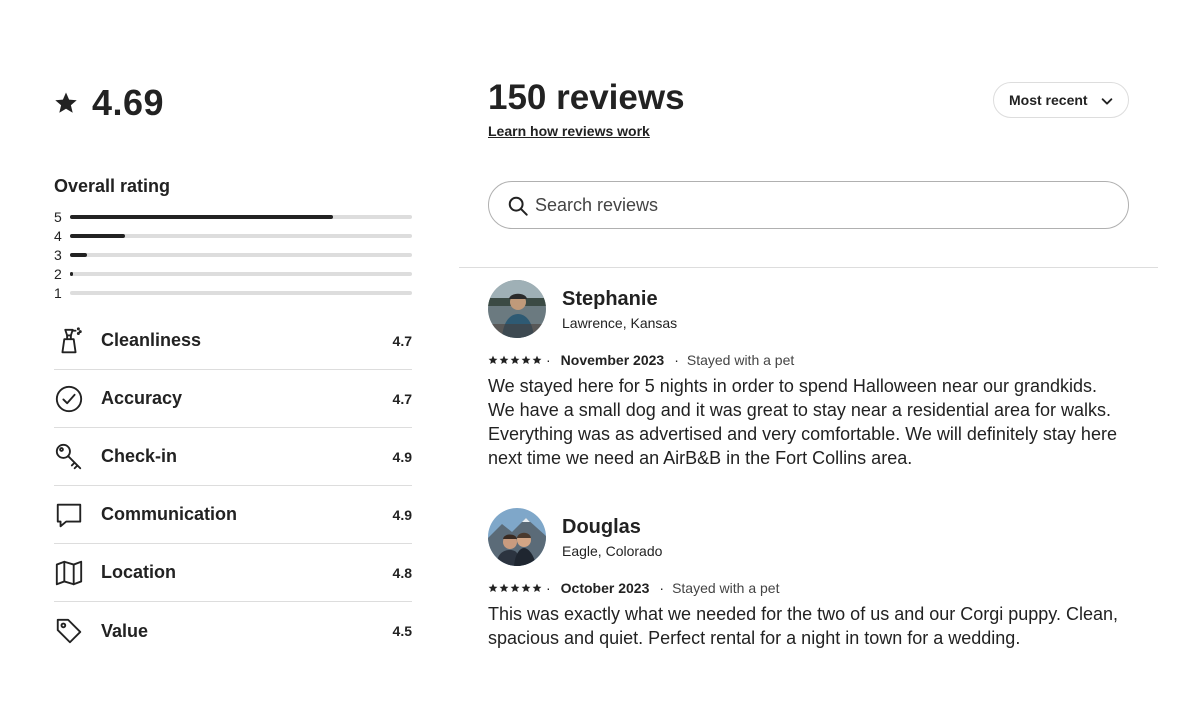 This screenshot has height=720, width=1200. What do you see at coordinates (138, 572) in the screenshot?
I see `category-name: Location` at bounding box center [138, 572].